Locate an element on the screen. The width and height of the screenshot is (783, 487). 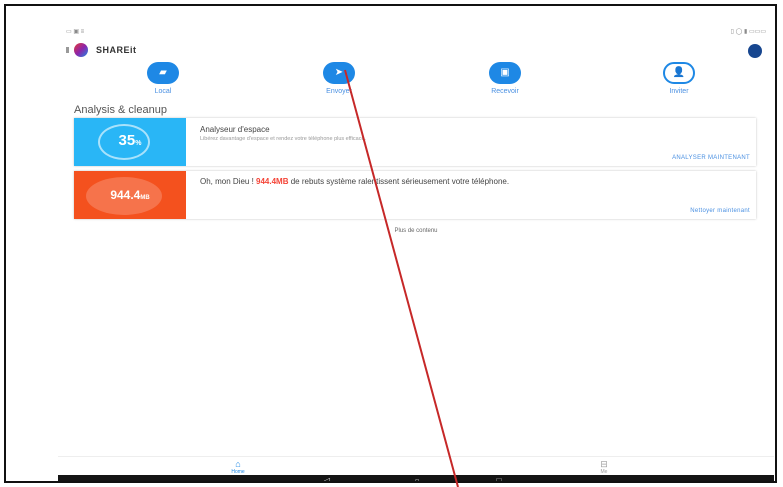
quick-action-invite: 👤 Inviter is located at coordinates (679, 78).